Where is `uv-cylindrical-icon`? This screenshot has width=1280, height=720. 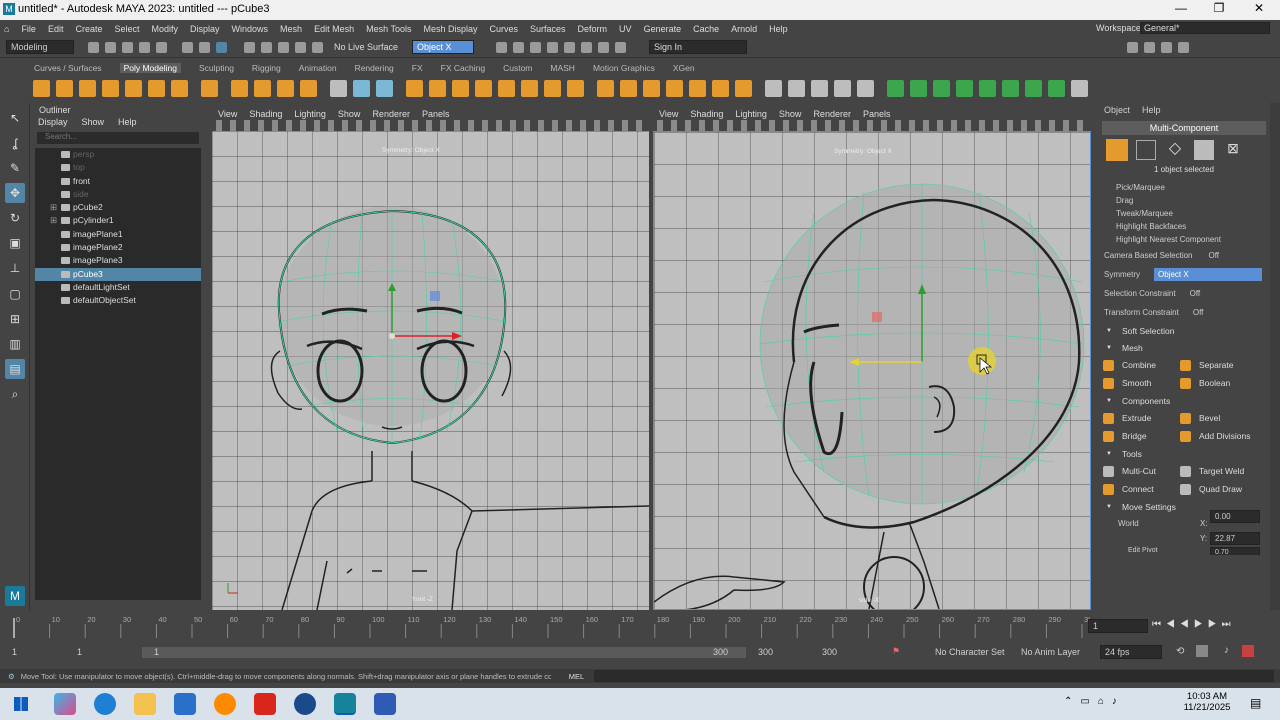
uv-cylindrical-icon is located at coordinates (918, 88).